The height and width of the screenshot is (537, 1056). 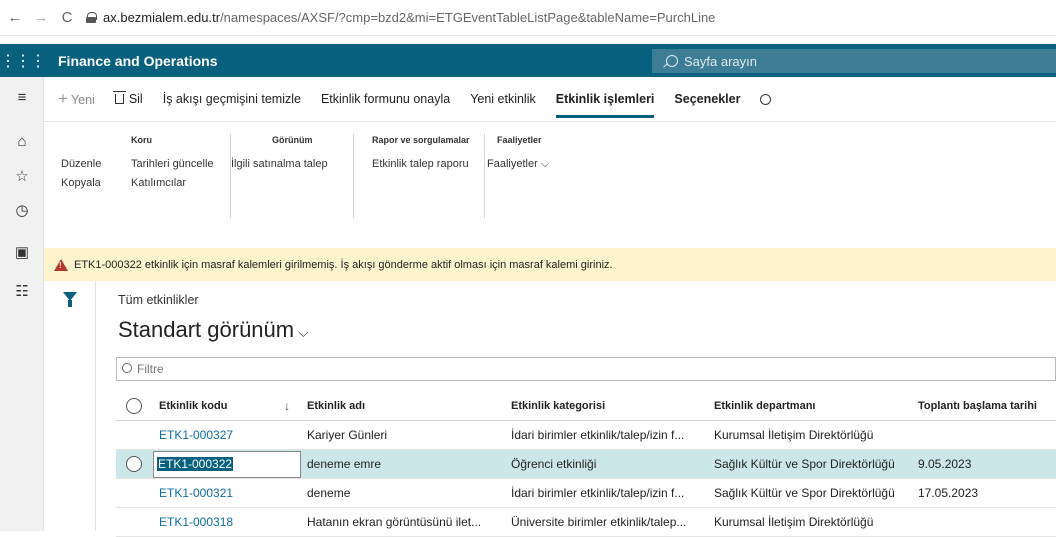 I want to click on event-name: deneme, so click(x=329, y=493).